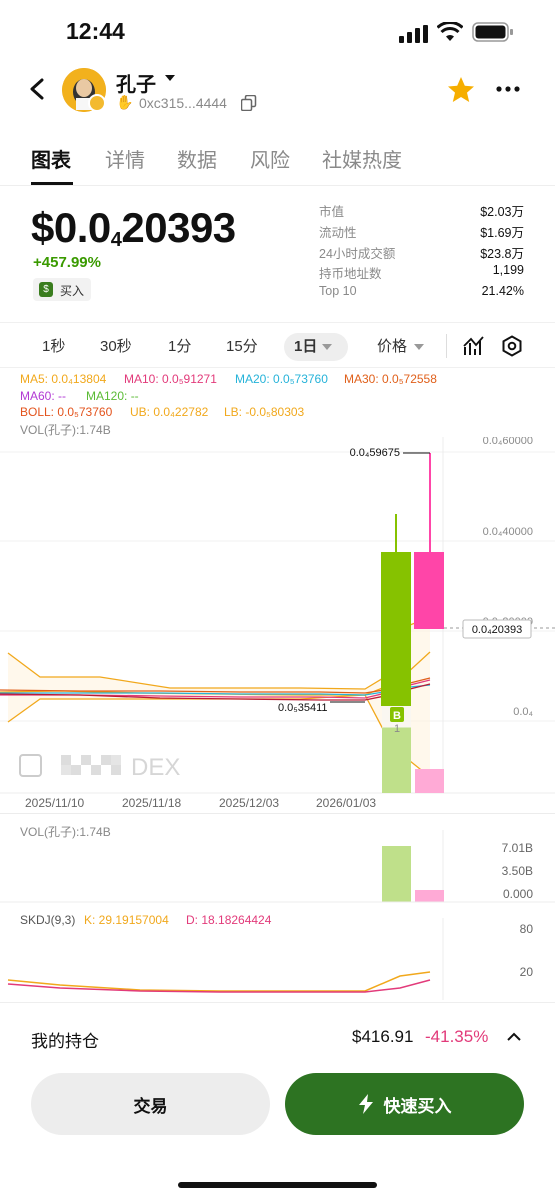 The height and width of the screenshot is (1200, 555). Describe the element at coordinates (125, 102) in the screenshot. I see `wave-hand-icon: ✋` at that location.